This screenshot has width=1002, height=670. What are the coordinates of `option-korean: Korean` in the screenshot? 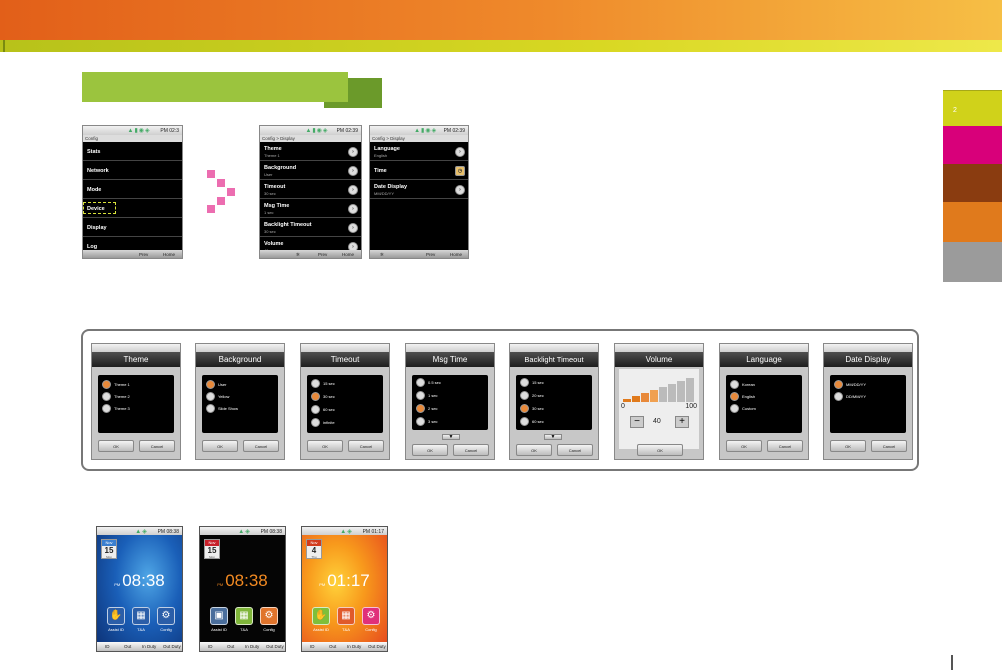 It's located at (742, 384).